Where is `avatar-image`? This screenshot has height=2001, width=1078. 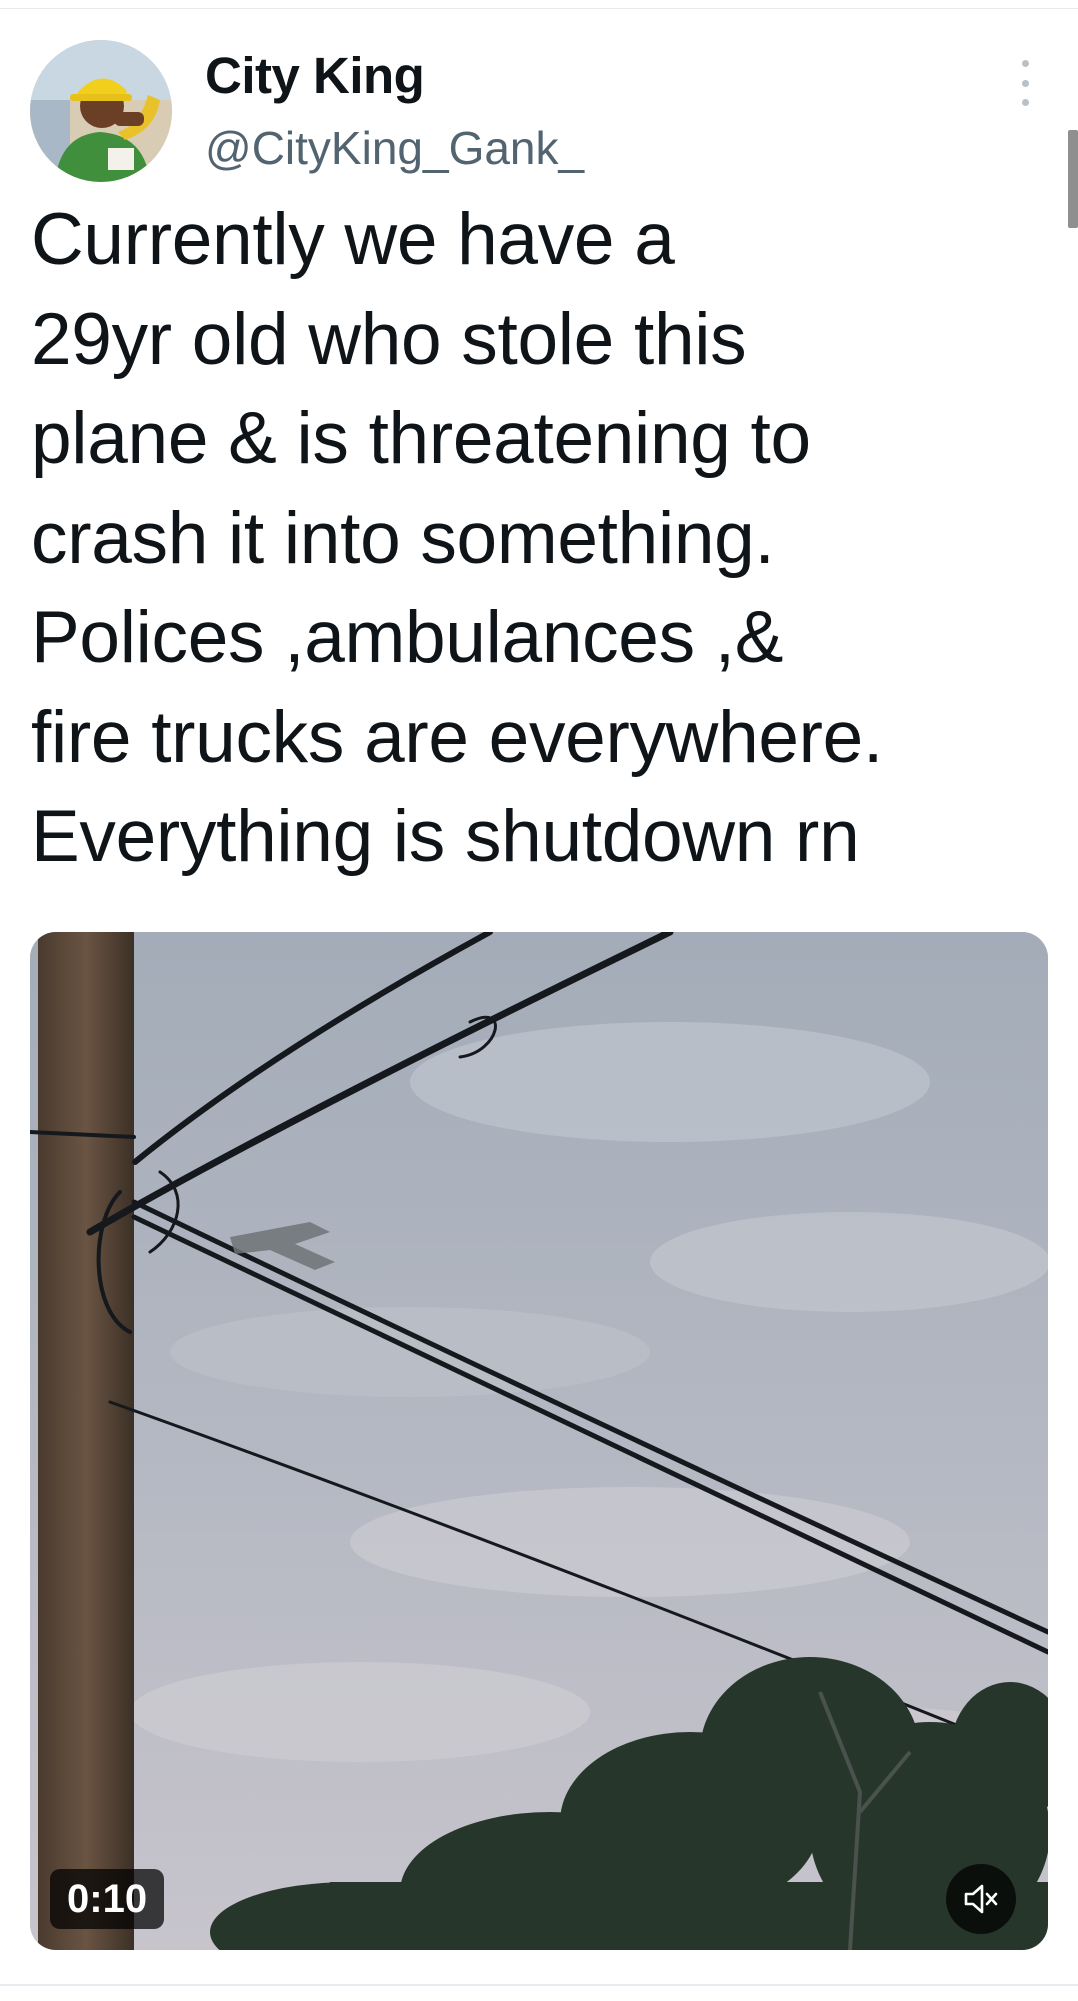
avatar-image is located at coordinates (101, 111).